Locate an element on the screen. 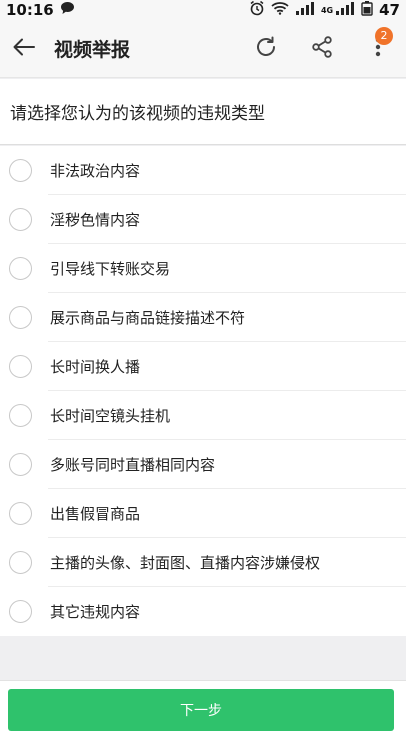 The width and height of the screenshot is (406, 736). signal-icon is located at coordinates (305, 10).